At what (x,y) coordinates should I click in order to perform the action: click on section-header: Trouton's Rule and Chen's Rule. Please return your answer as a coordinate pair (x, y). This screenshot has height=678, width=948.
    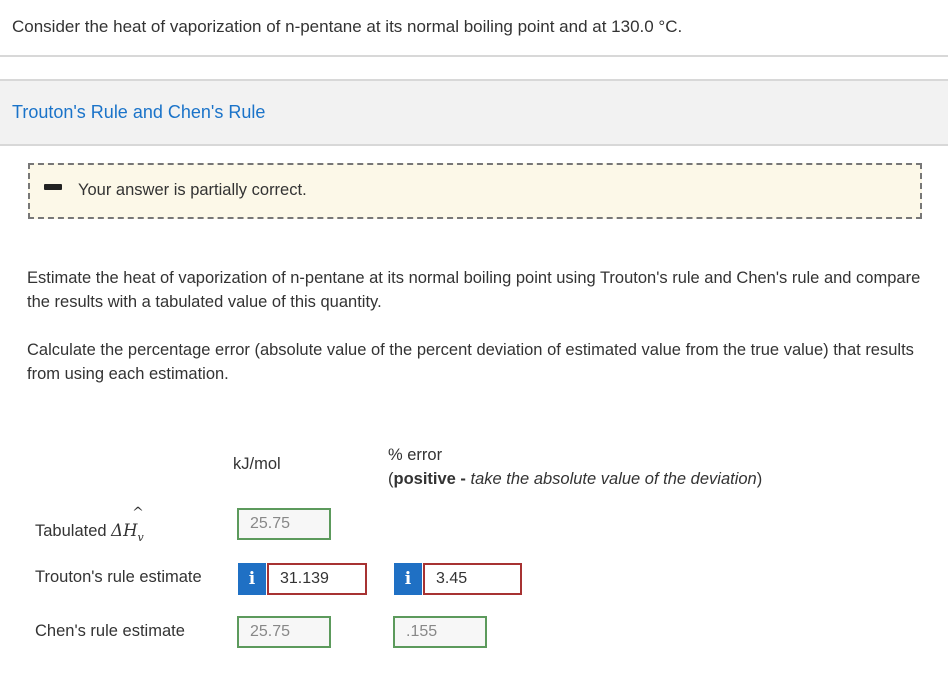
    Looking at the image, I should click on (474, 112).